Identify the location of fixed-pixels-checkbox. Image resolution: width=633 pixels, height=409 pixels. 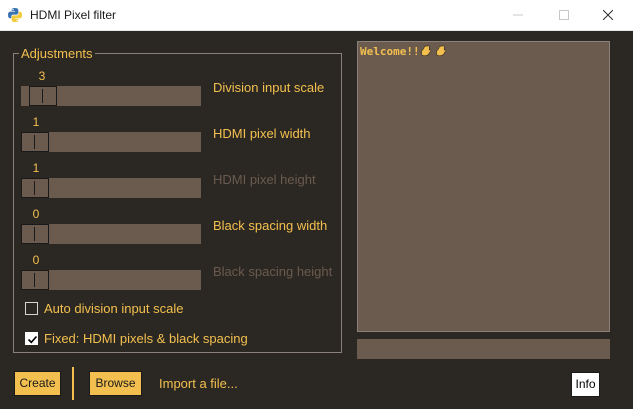
(31, 338).